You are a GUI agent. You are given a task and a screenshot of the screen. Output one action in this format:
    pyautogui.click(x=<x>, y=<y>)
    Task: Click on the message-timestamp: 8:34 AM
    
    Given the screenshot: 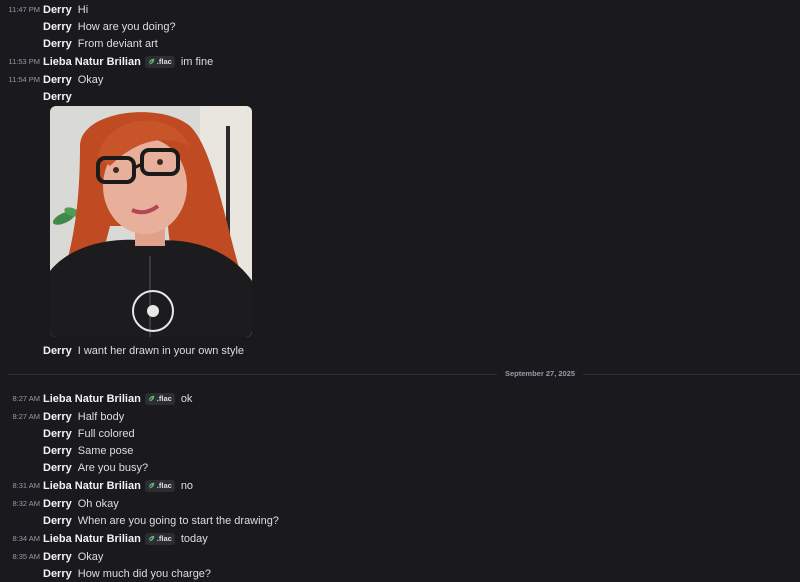 What is the action you would take?
    pyautogui.click(x=26, y=538)
    